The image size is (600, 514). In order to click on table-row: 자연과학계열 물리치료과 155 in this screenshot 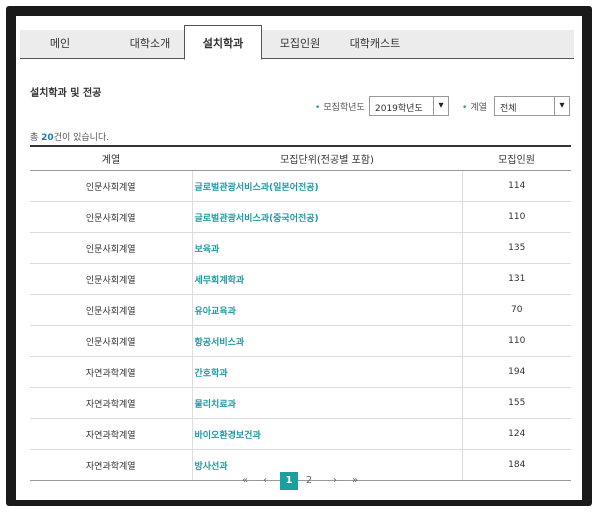, I will do `click(300, 403)`.